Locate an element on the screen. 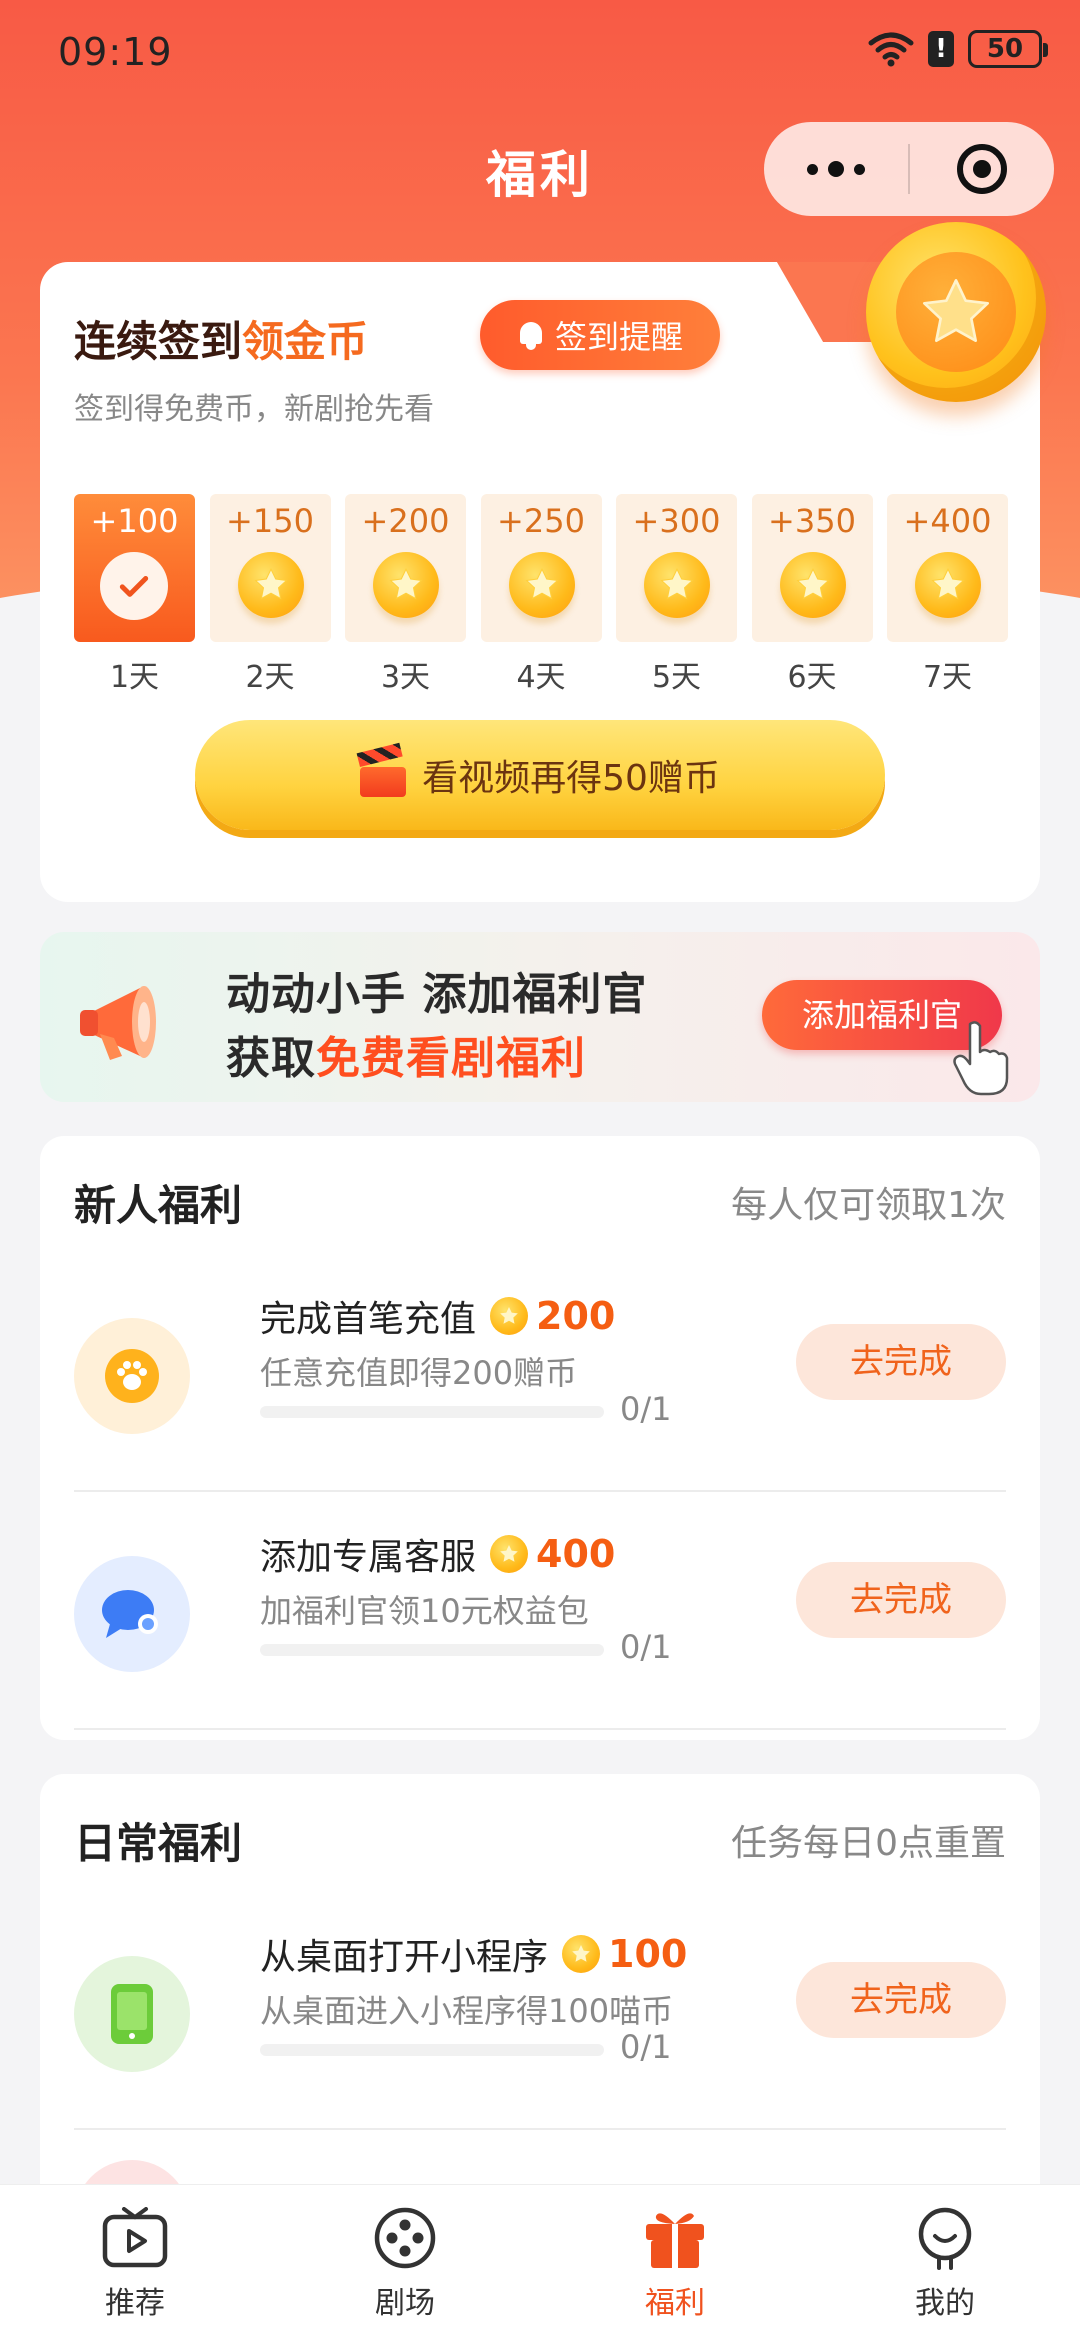 The width and height of the screenshot is (1080, 2340). tv-icon is located at coordinates (135, 2238).